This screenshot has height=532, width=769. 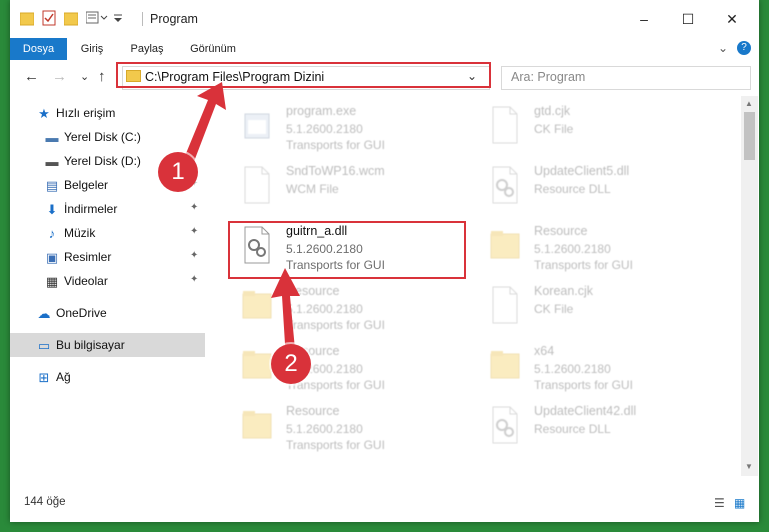 I want to click on sidebar-item-label: Resimler, so click(x=88, y=257).